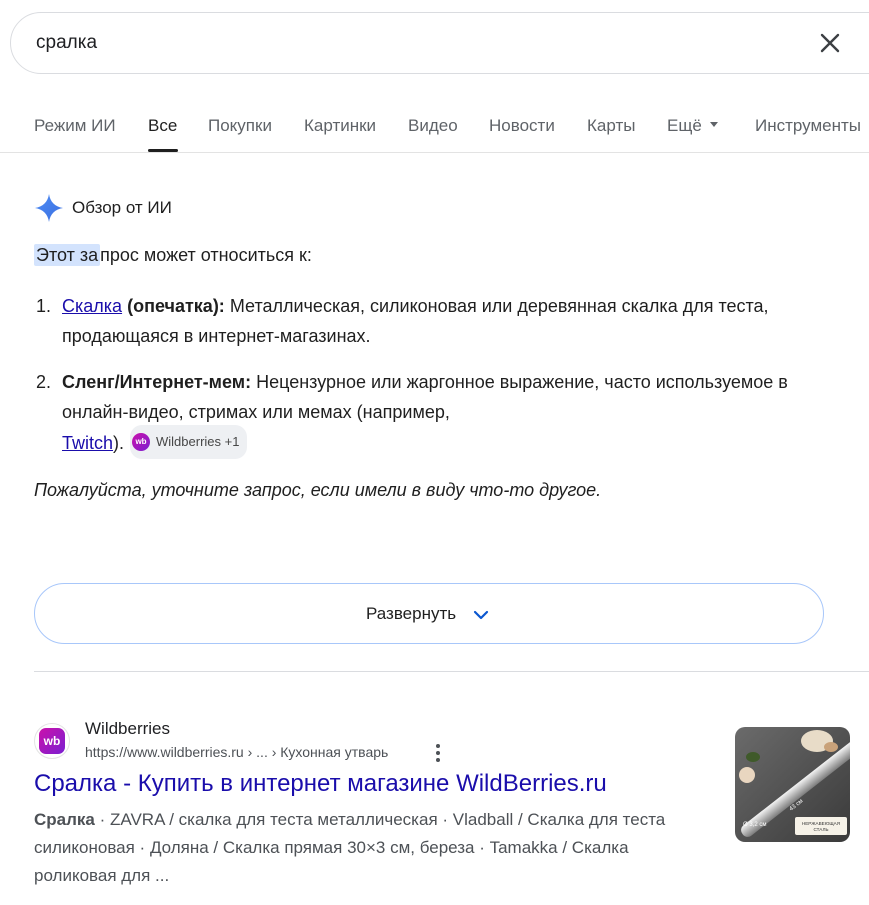 The width and height of the screenshot is (869, 905). Describe the element at coordinates (49, 208) in the screenshot. I see `gemini-spark-icon` at that location.